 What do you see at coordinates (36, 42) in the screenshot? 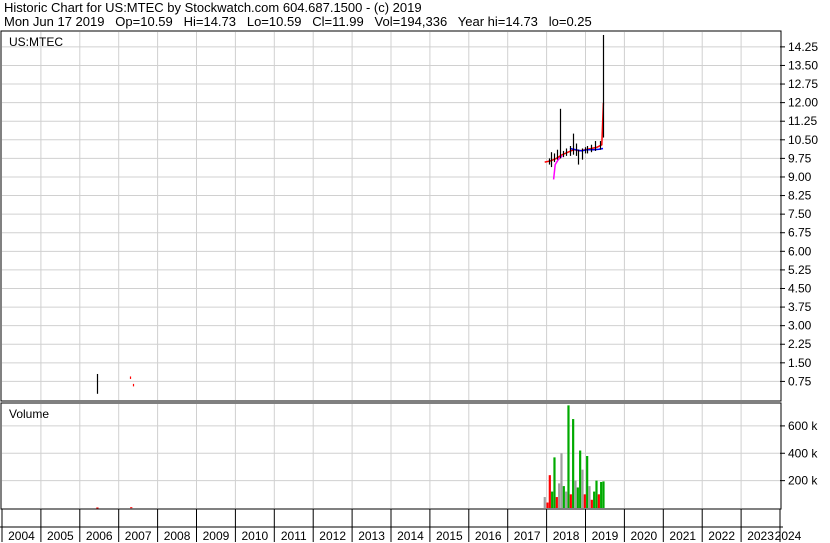
I see `symbol-label: US:MTEC` at bounding box center [36, 42].